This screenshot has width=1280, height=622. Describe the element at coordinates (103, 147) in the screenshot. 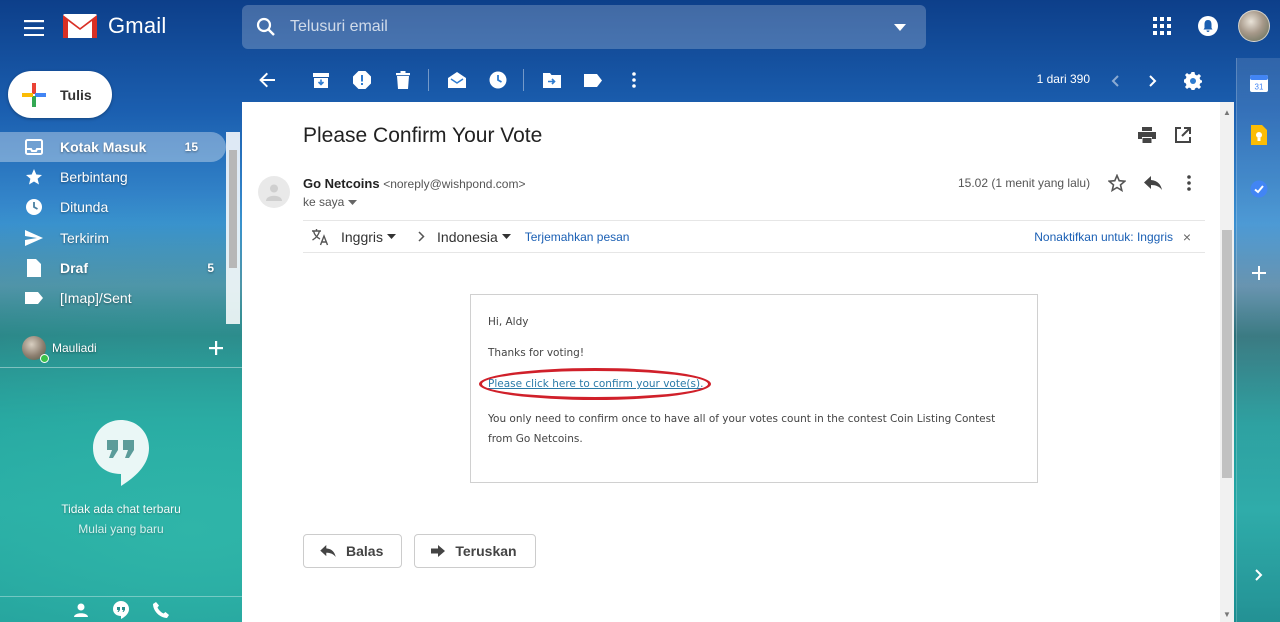

I see `sidebar-item-label: Kotak Masuk` at that location.